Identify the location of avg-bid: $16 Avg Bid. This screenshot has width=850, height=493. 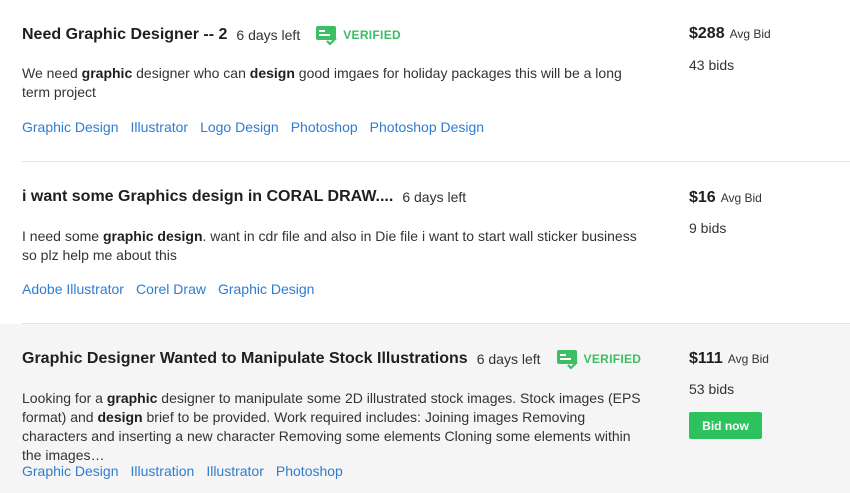
(725, 198).